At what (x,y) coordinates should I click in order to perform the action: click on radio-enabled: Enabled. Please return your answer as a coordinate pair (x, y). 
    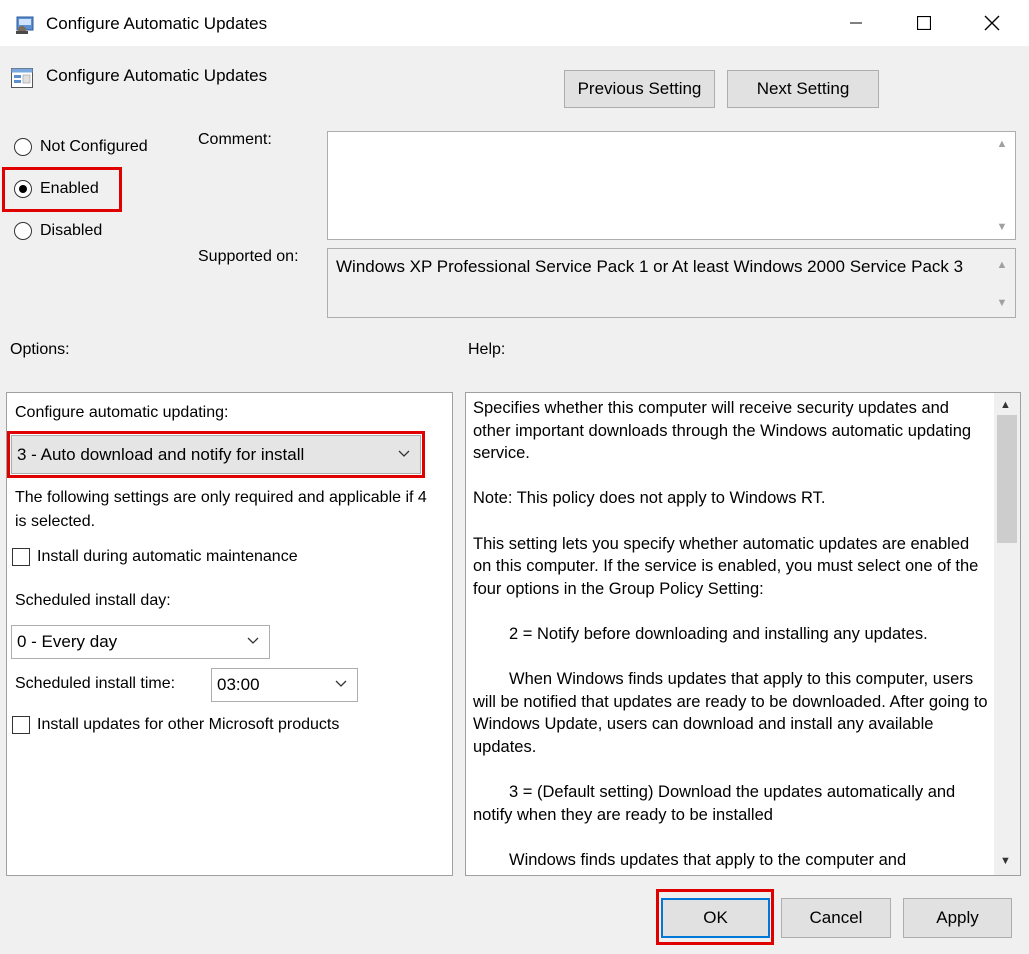
    Looking at the image, I should click on (56, 189).